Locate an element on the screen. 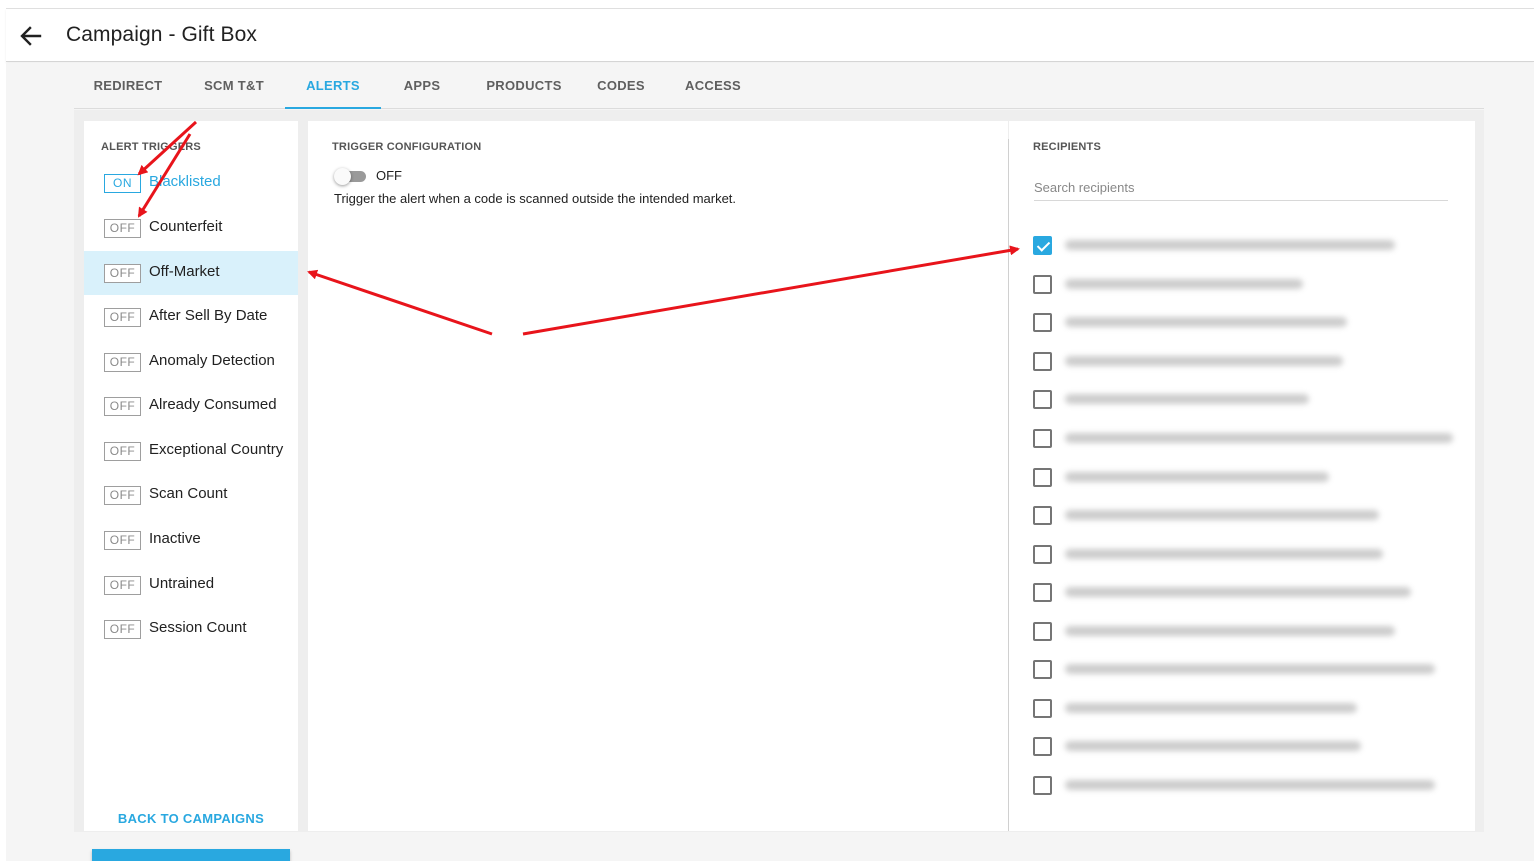 Image resolution: width=1534 pixels, height=861 pixels. switch-thumb is located at coordinates (342, 176).